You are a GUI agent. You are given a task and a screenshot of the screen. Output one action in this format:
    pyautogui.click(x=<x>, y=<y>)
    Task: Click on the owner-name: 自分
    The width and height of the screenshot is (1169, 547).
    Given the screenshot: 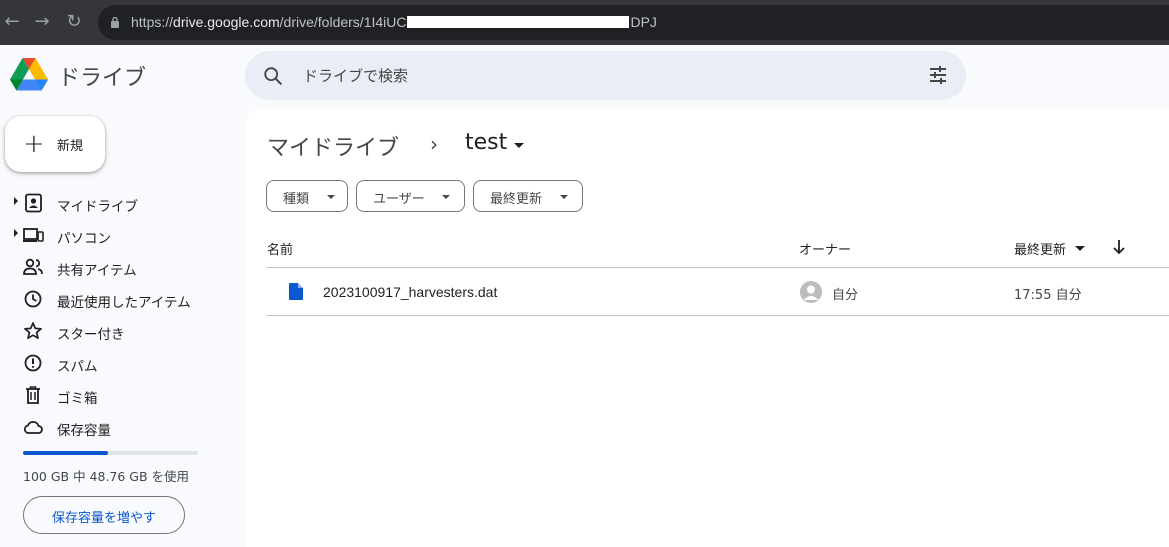 What is the action you would take?
    pyautogui.click(x=845, y=295)
    